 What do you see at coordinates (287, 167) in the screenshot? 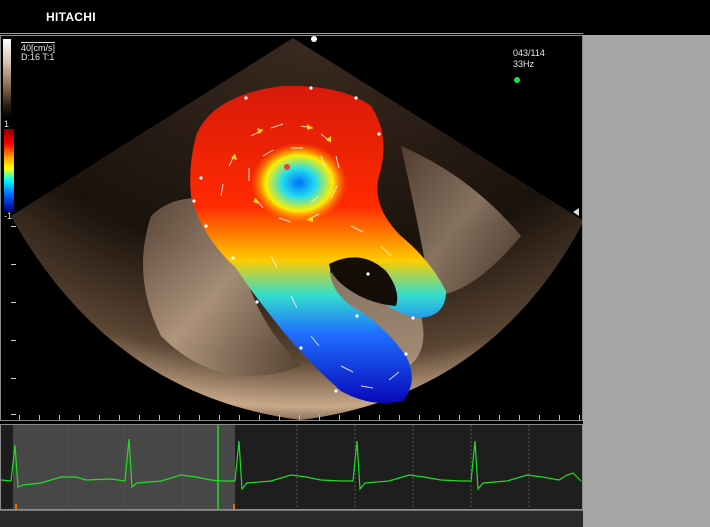
I see `vortex-center-marker` at bounding box center [287, 167].